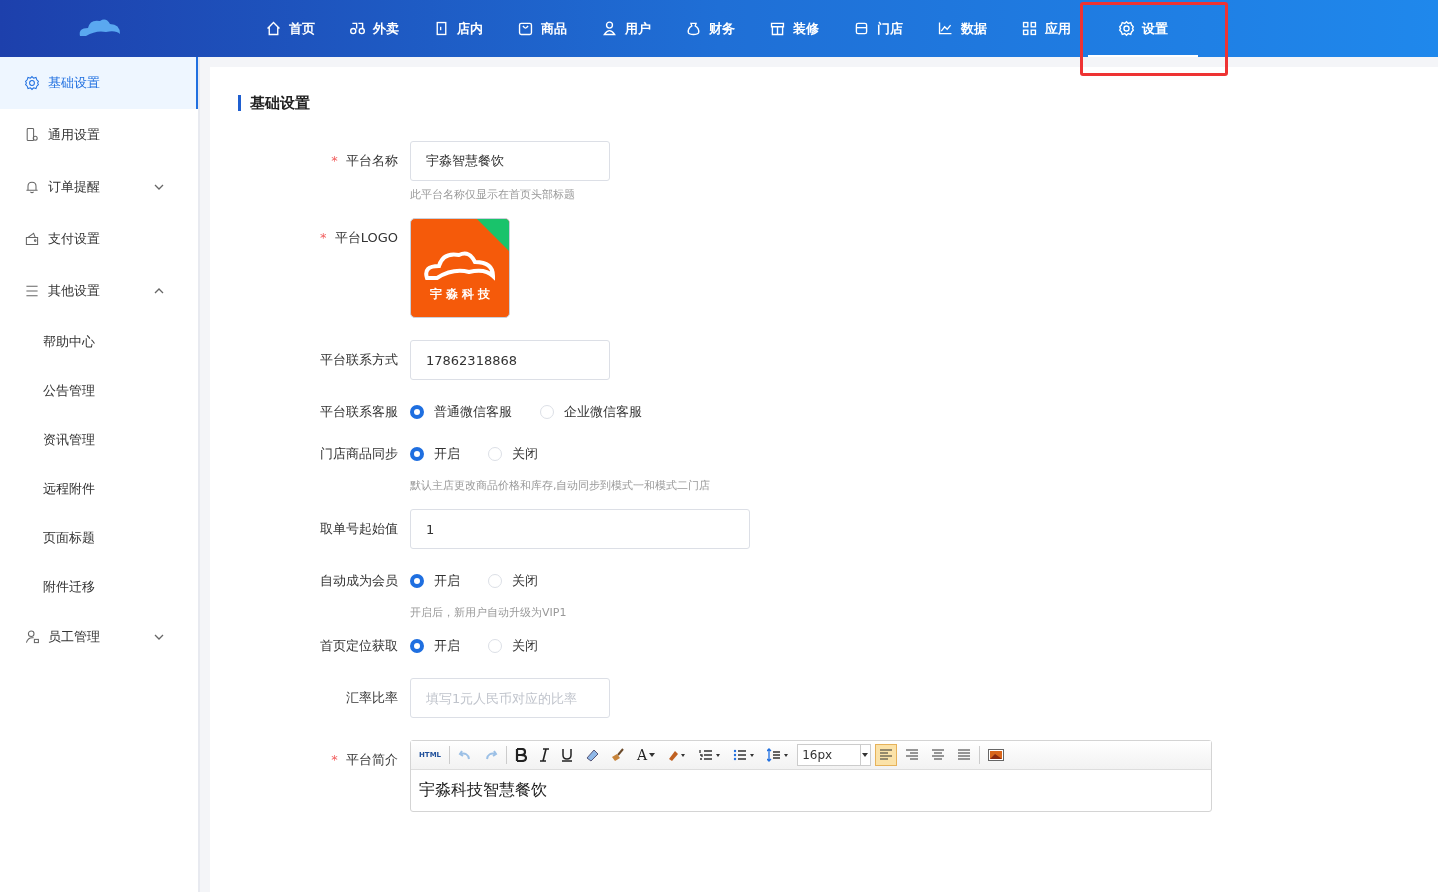 This screenshot has width=1438, height=892. Describe the element at coordinates (359, 359) in the screenshot. I see `field-label: 平台联系方式` at that location.